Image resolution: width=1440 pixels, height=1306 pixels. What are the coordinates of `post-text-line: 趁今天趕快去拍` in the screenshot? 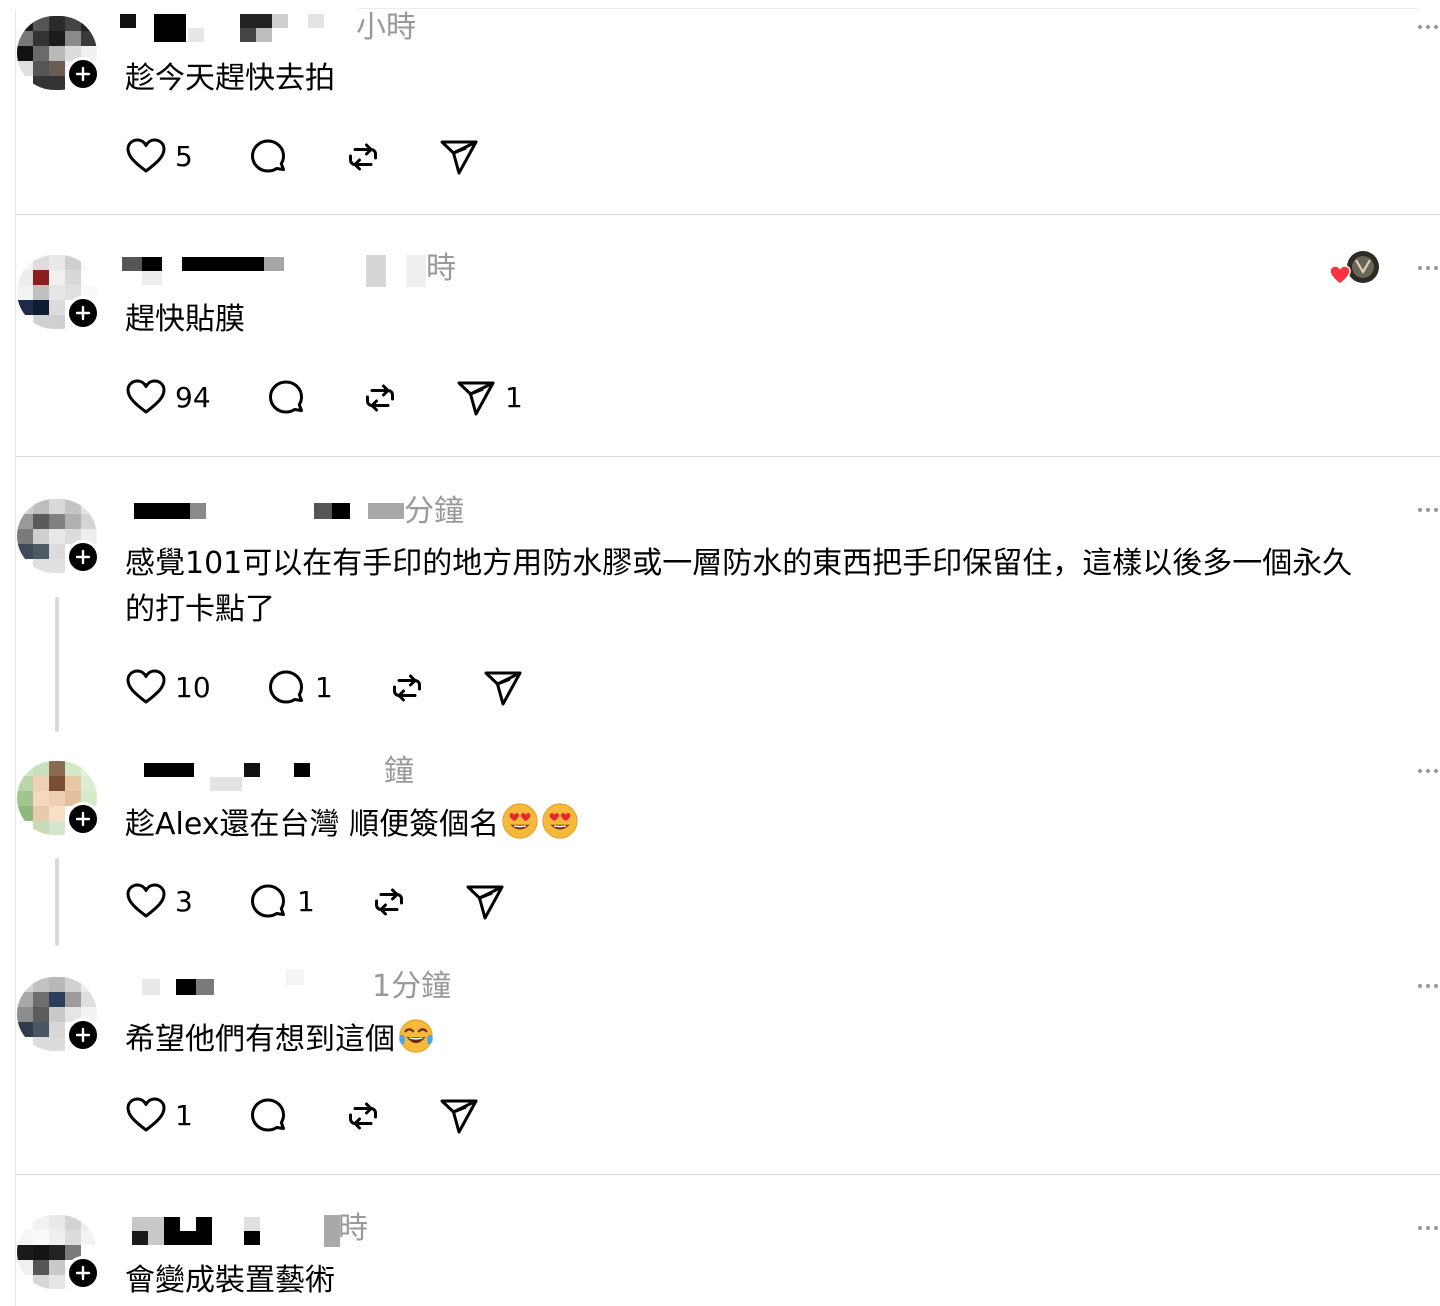 It's located at (230, 78).